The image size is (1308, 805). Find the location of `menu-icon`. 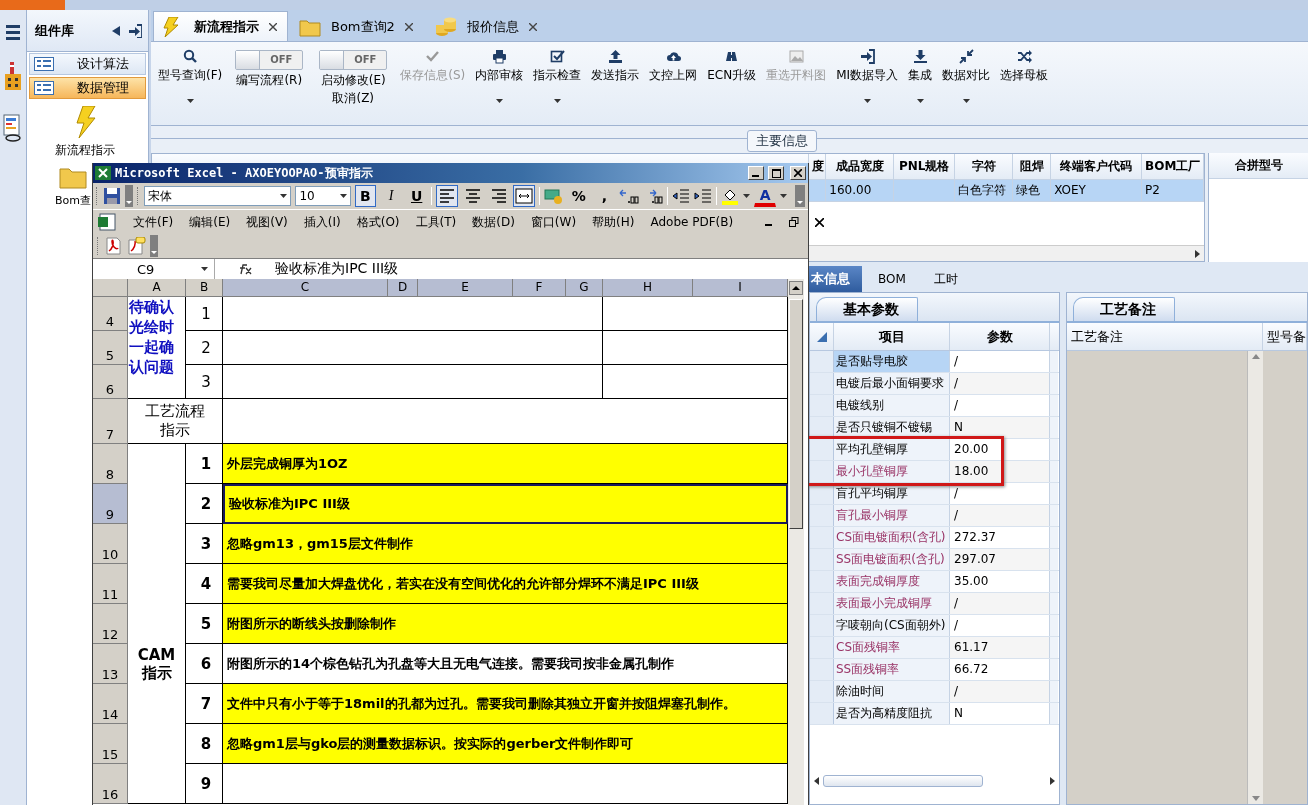

menu-icon is located at coordinates (13, 32).